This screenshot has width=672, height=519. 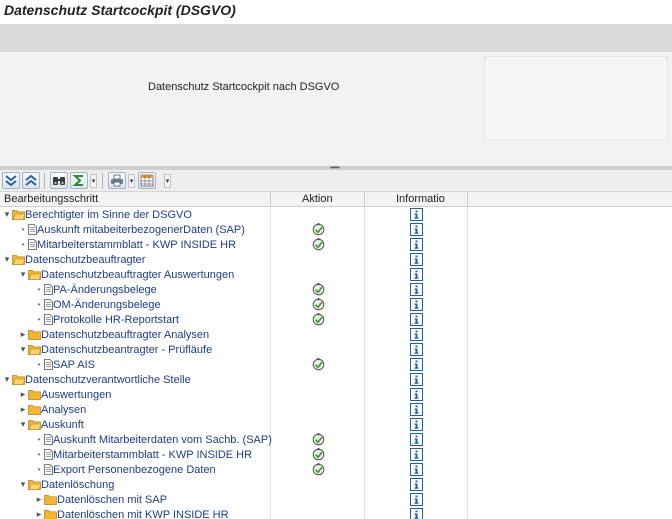 I want to click on layout-button, so click(x=147, y=180).